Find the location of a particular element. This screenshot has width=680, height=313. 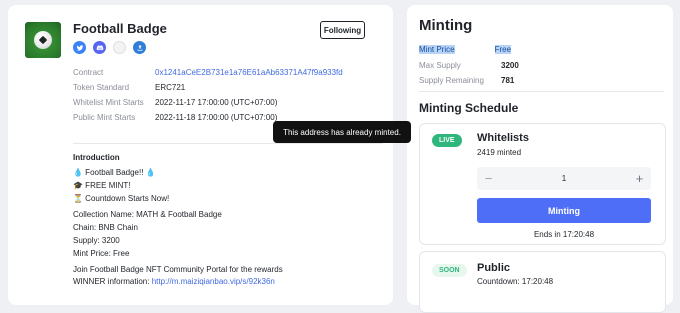

live-badge: LIVE is located at coordinates (447, 140).